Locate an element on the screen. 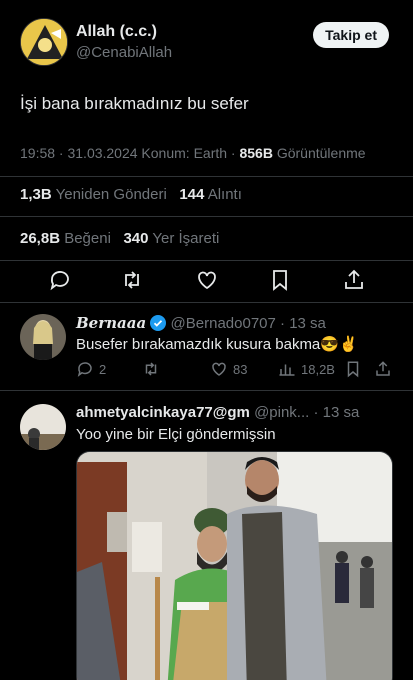 The image size is (413, 680). reply-reply-button: 2 is located at coordinates (91, 369).